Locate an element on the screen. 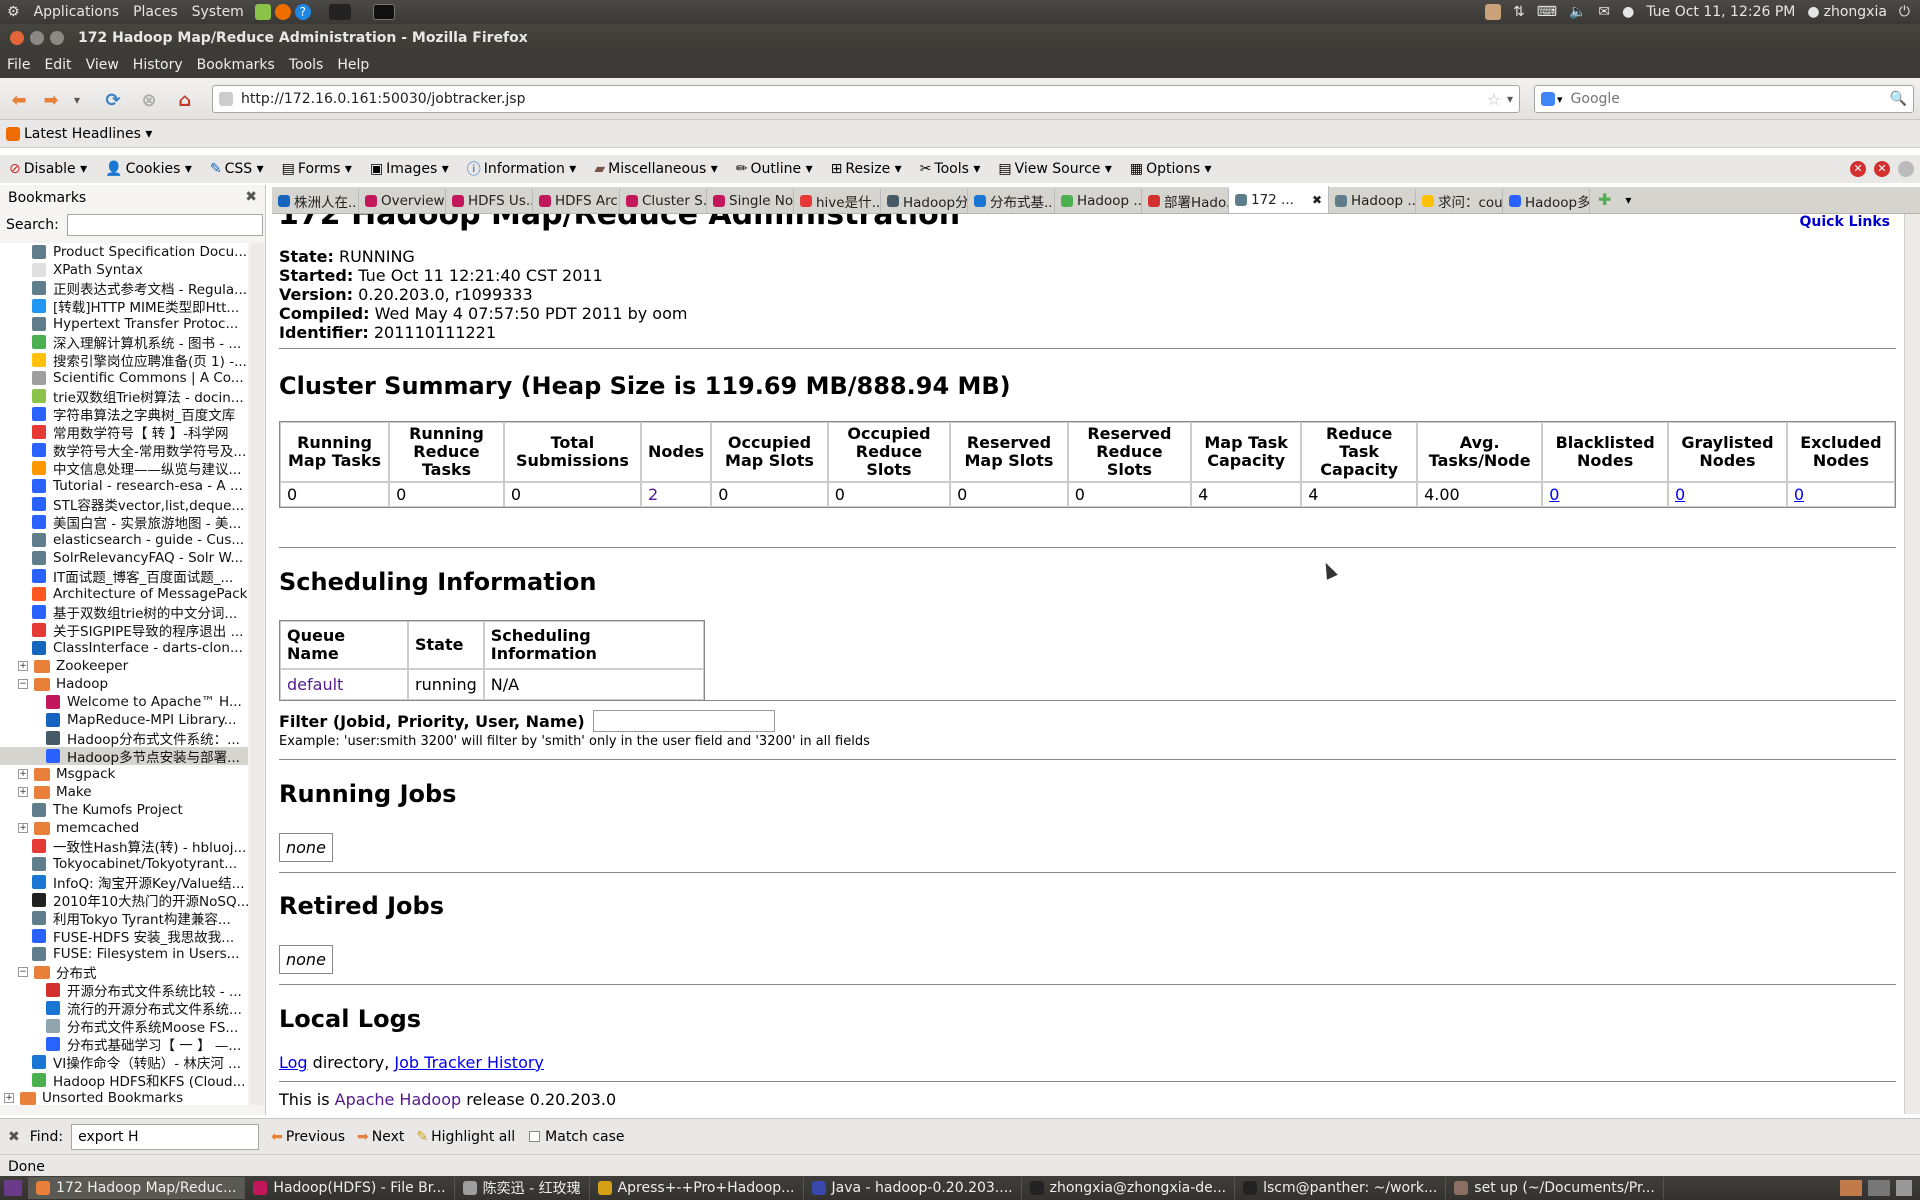 Image resolution: width=1920 pixels, height=1200 pixels. trash-icon is located at coordinates (1904, 1188).